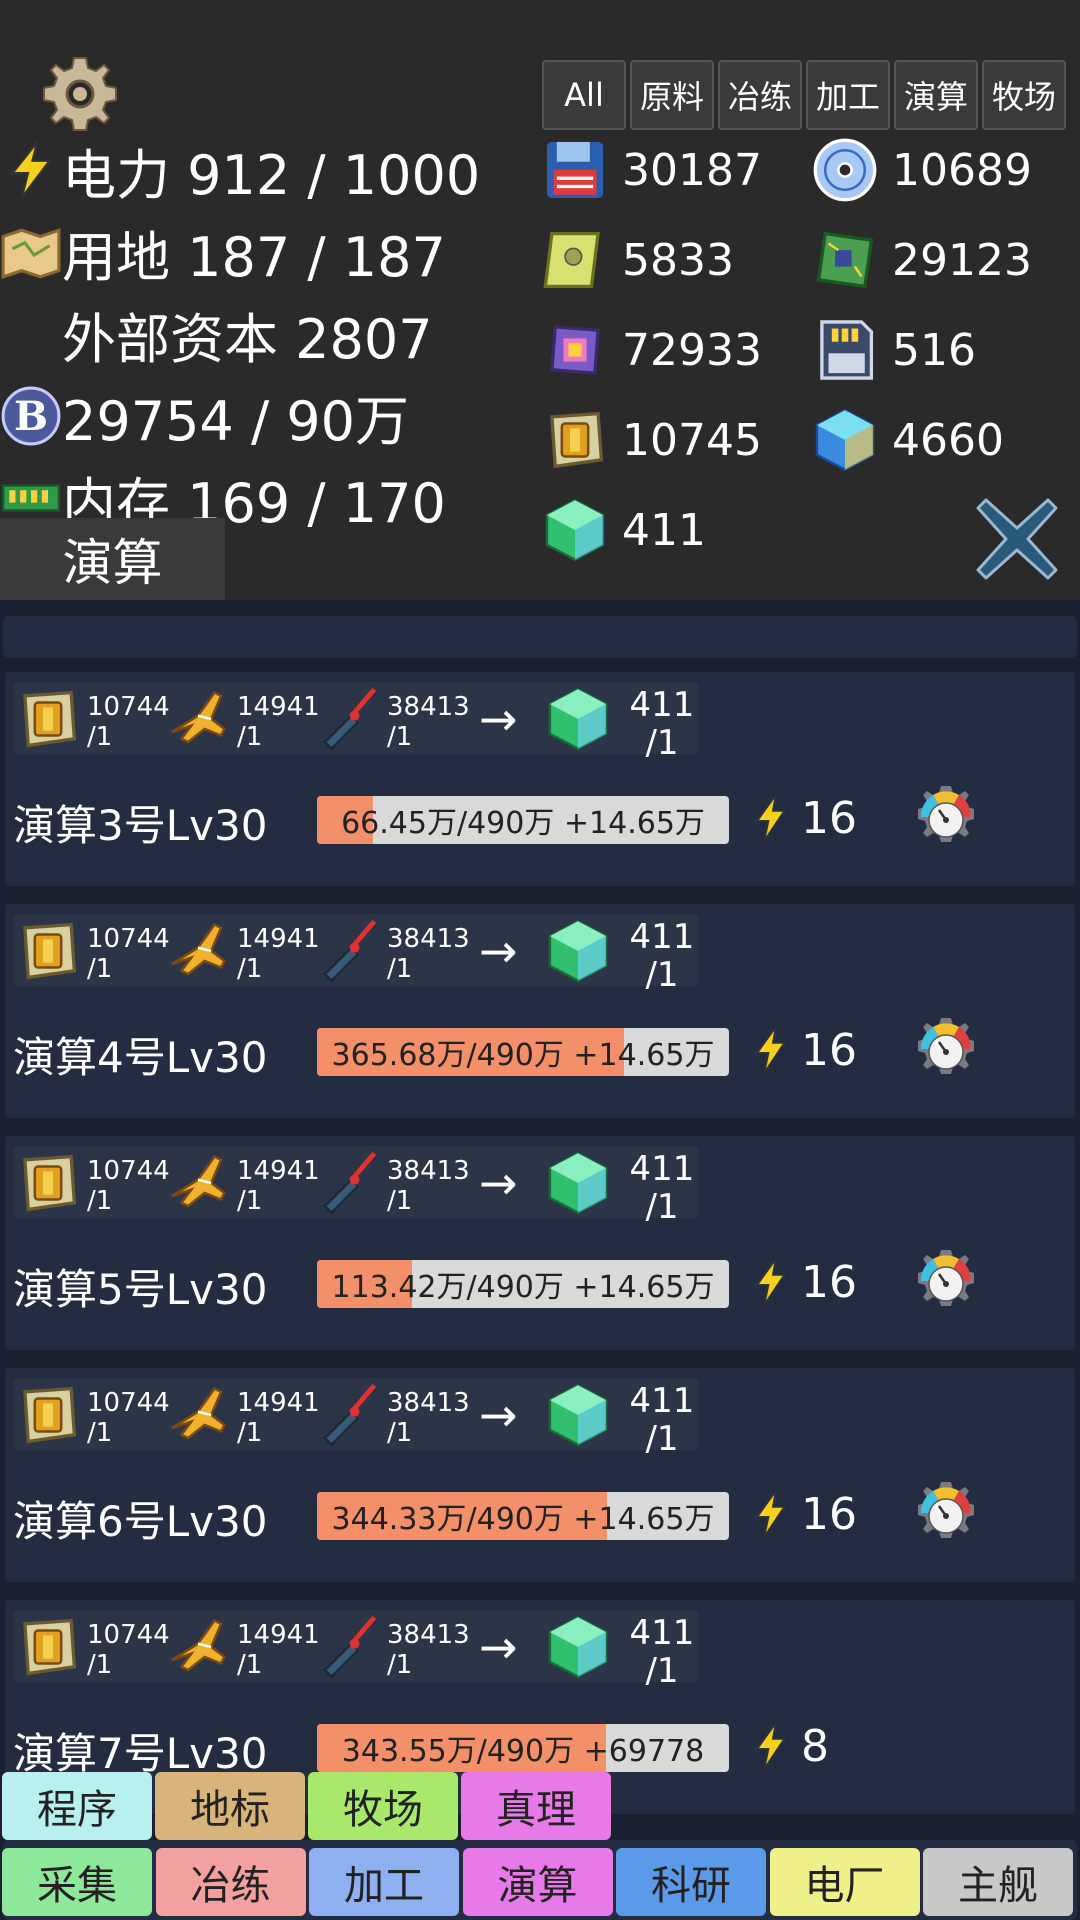 The width and height of the screenshot is (1080, 1920). Describe the element at coordinates (236, 421) in the screenshot. I see `coins-text: 29754 / 90万` at that location.